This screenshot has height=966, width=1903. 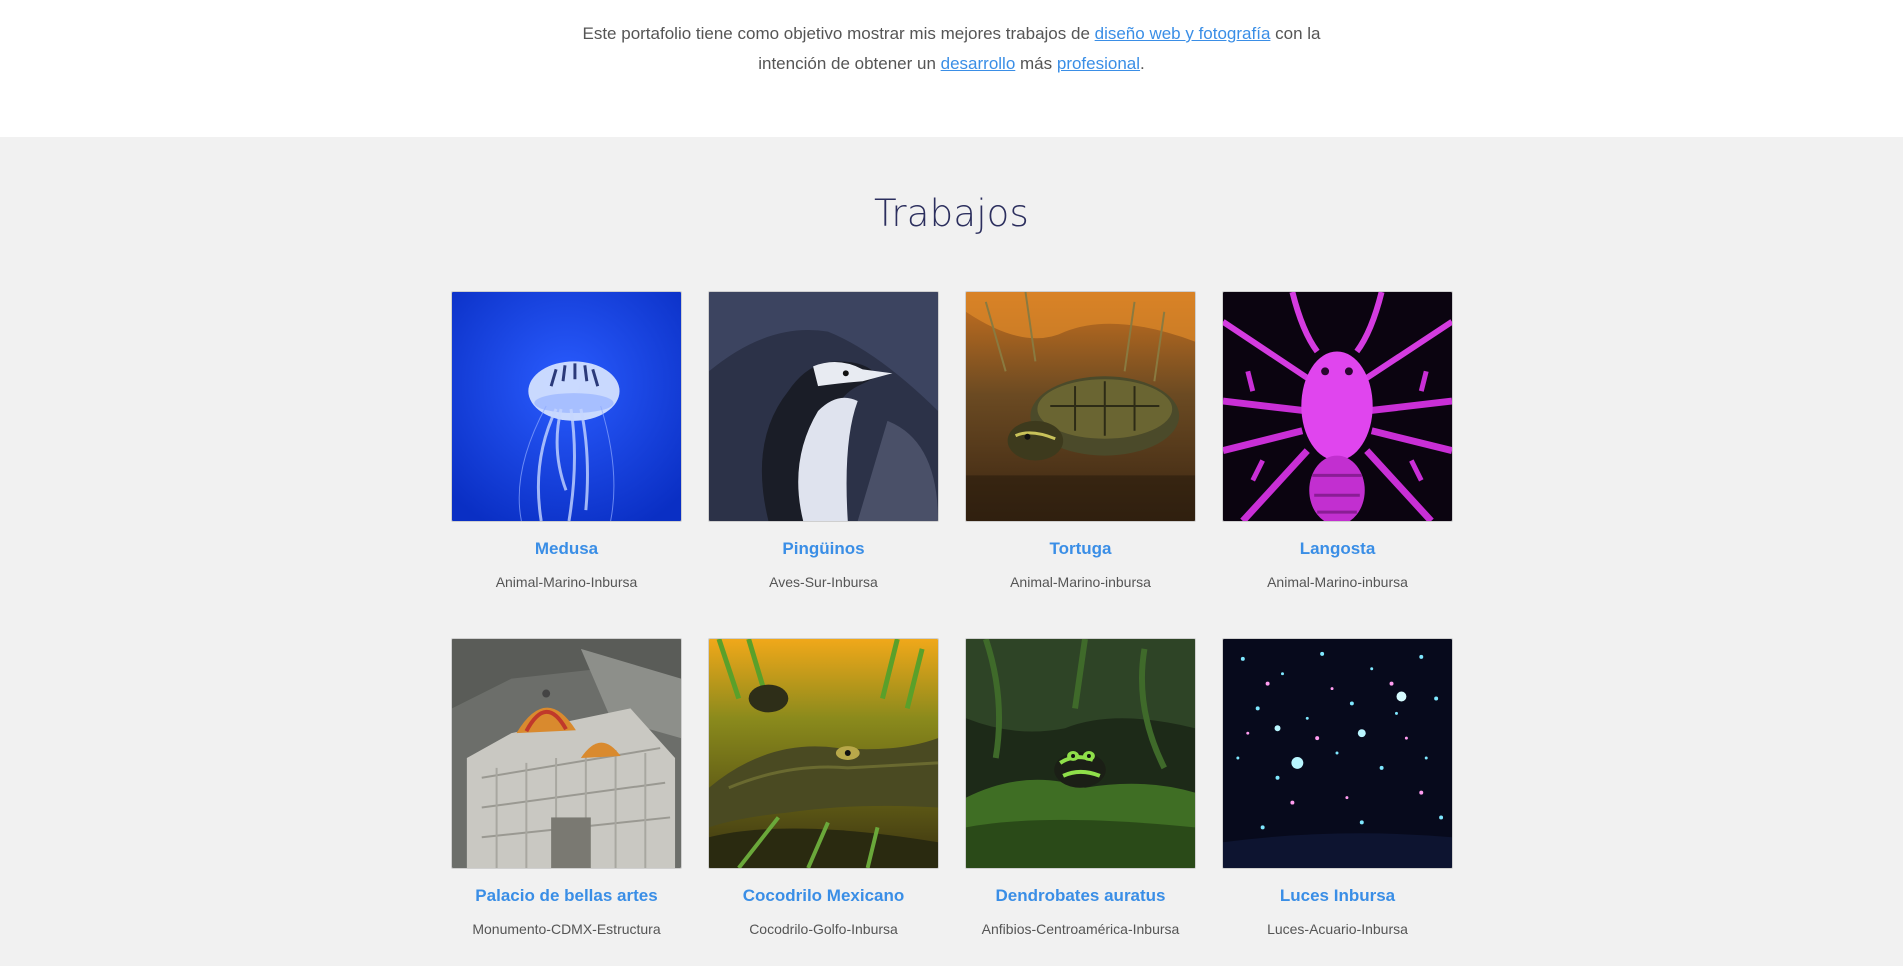 I want to click on turtle-photo, so click(x=1080, y=406).